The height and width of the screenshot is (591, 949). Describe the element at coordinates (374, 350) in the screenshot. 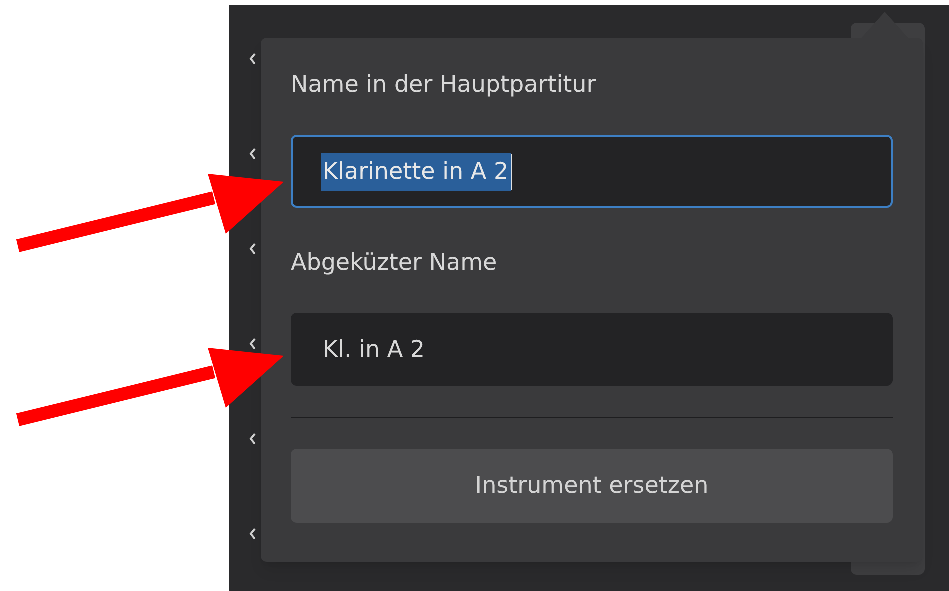

I see `field-value: Kl. in A 2` at that location.